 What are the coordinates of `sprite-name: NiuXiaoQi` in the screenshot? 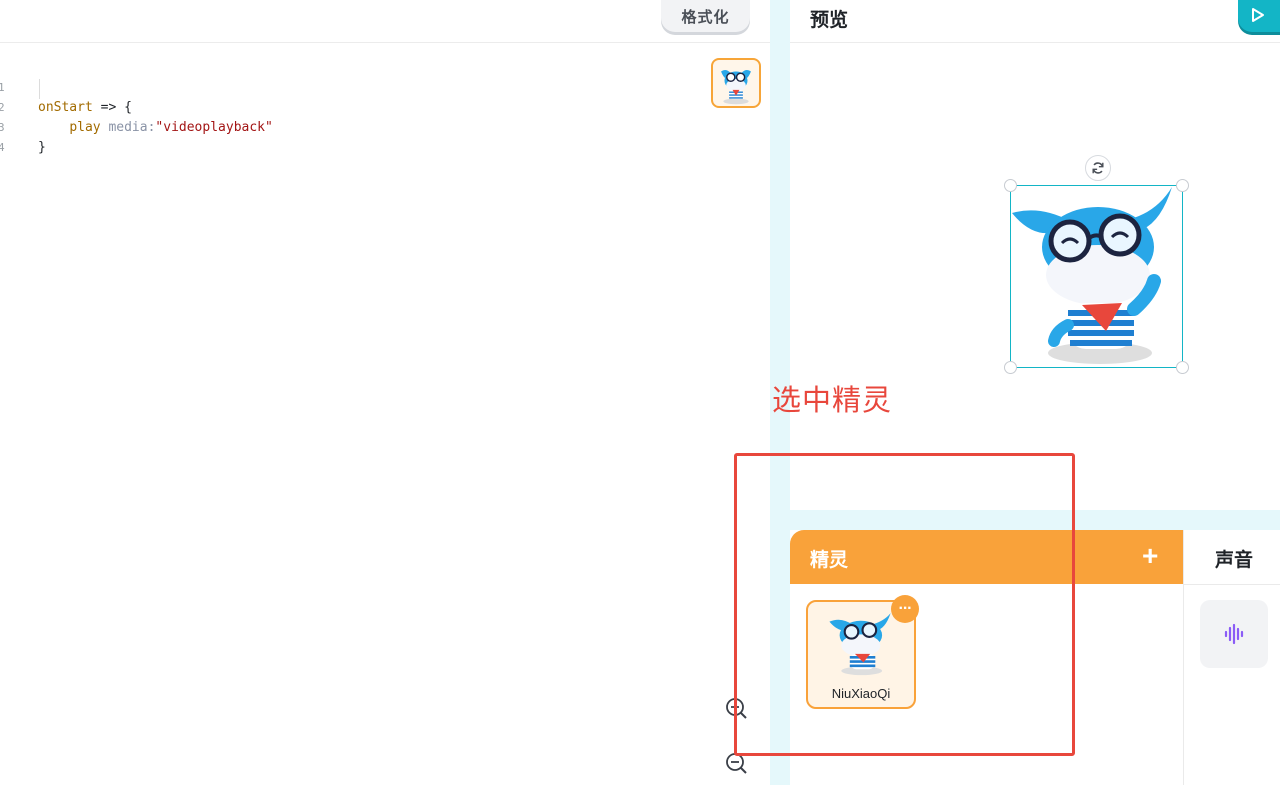 It's located at (861, 693).